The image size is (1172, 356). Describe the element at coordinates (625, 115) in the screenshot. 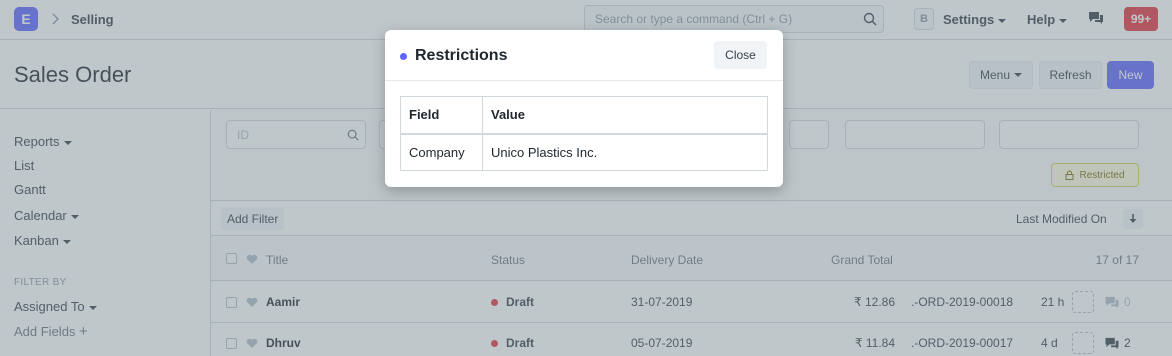

I see `column-value: Value` at that location.